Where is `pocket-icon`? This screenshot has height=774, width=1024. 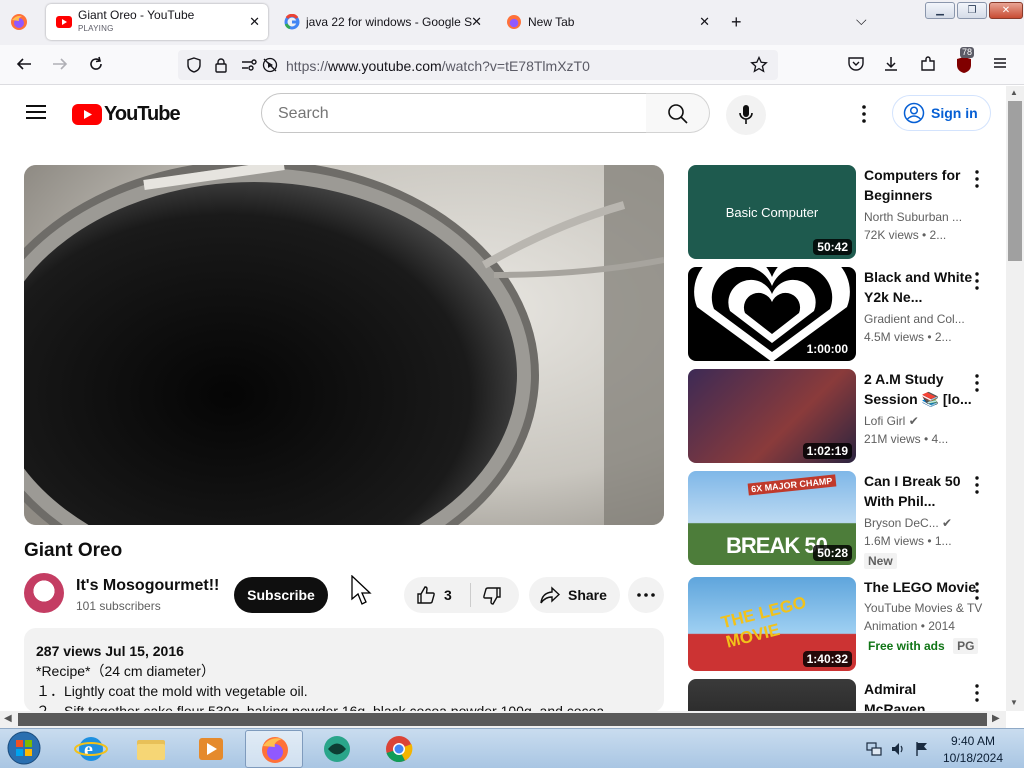 pocket-icon is located at coordinates (856, 65).